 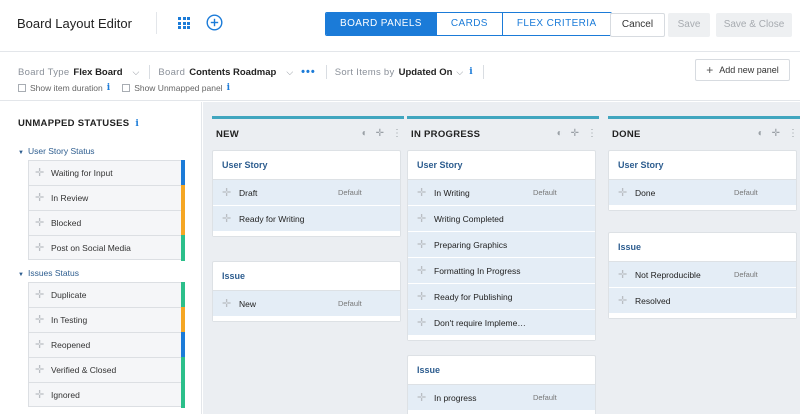 What do you see at coordinates (501, 271) in the screenshot?
I see `panel-status-item: ✛ Formatting In Progress` at bounding box center [501, 271].